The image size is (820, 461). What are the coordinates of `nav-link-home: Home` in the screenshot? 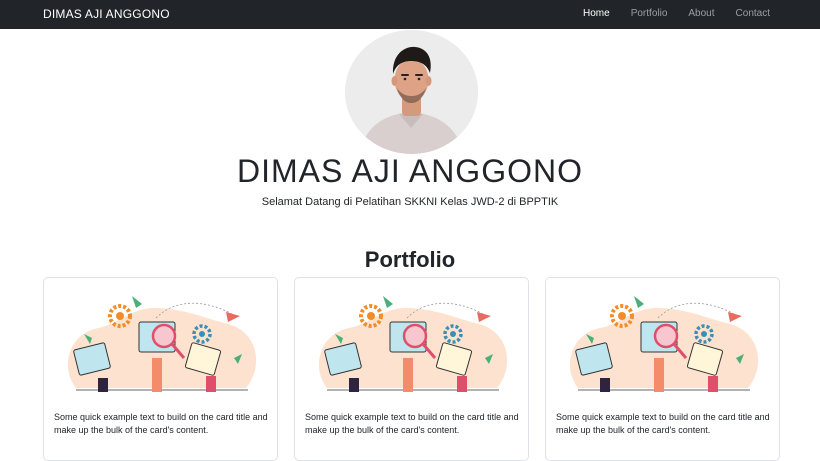 It's located at (596, 13).